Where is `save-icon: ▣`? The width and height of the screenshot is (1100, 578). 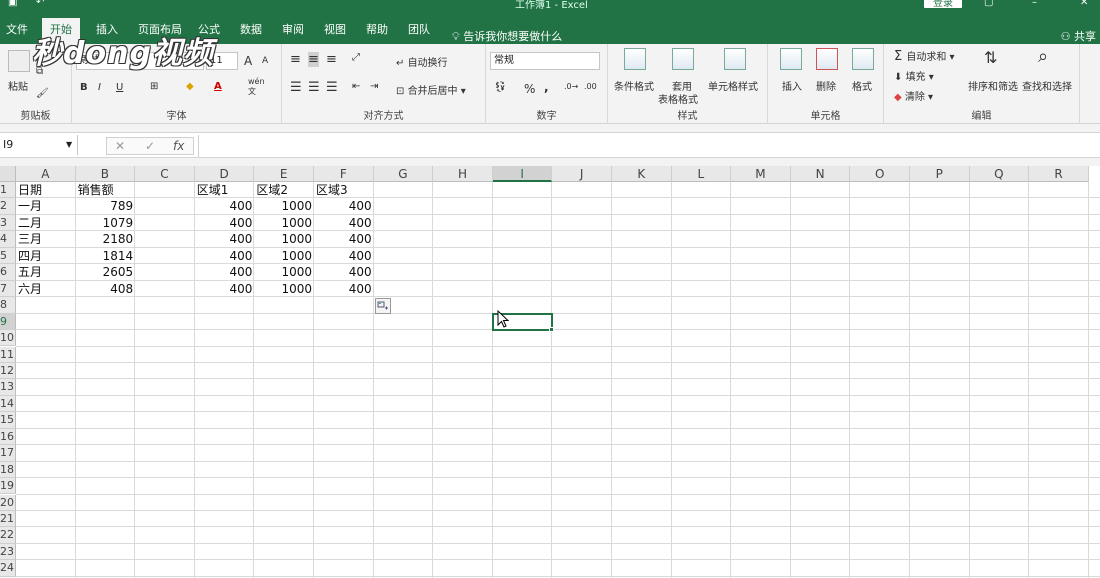 save-icon: ▣ is located at coordinates (12, 4).